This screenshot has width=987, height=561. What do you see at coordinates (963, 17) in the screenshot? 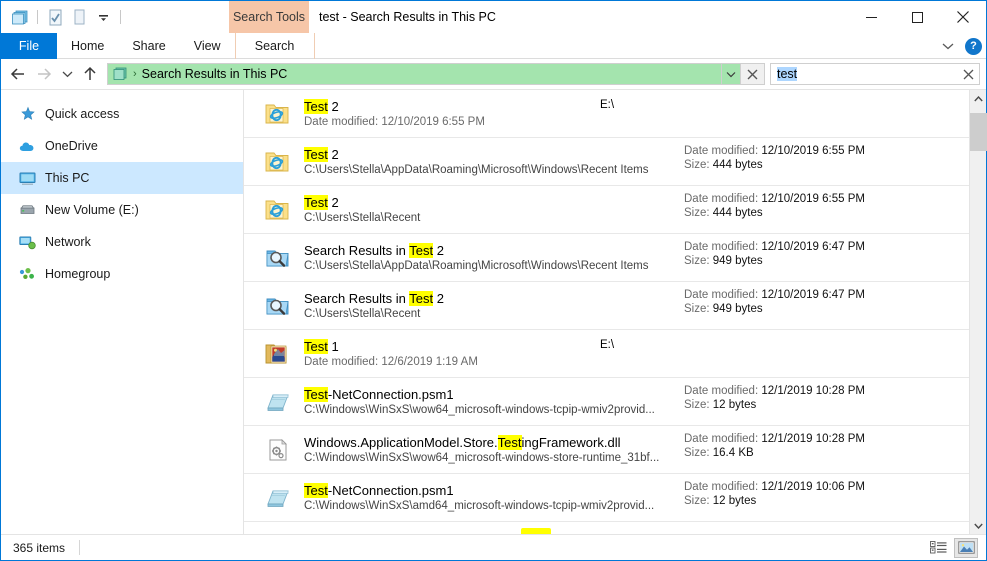
I see `close-button` at bounding box center [963, 17].